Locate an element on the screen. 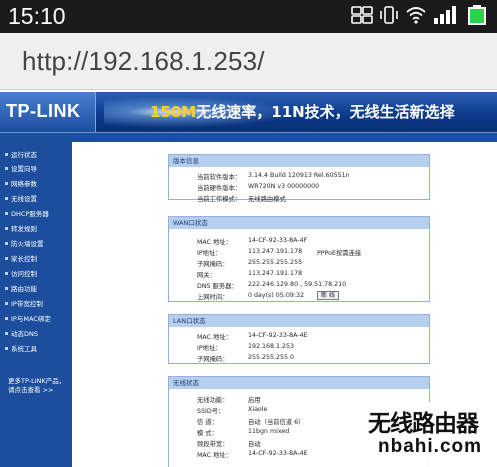 The height and width of the screenshot is (467, 497). software-version-row: 当前软件版本： 3.14.4 Build 120913 Rel.60551n is located at coordinates (273, 176).